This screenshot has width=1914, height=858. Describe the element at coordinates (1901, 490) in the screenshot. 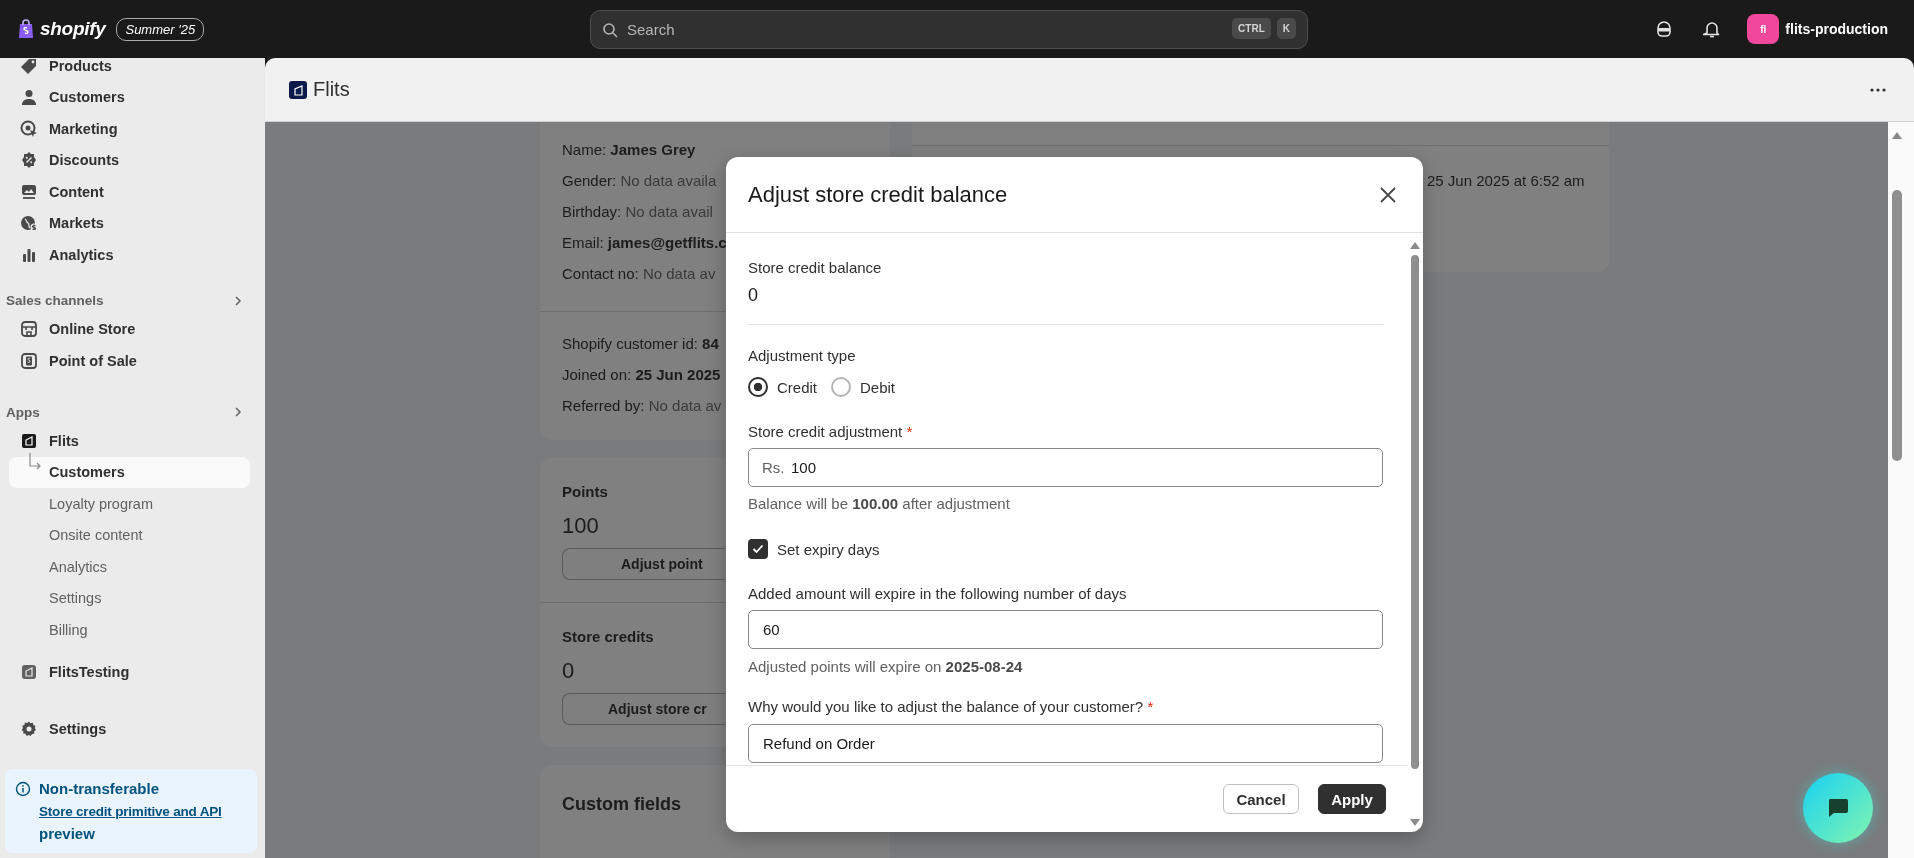

I see `scrollbar` at that location.